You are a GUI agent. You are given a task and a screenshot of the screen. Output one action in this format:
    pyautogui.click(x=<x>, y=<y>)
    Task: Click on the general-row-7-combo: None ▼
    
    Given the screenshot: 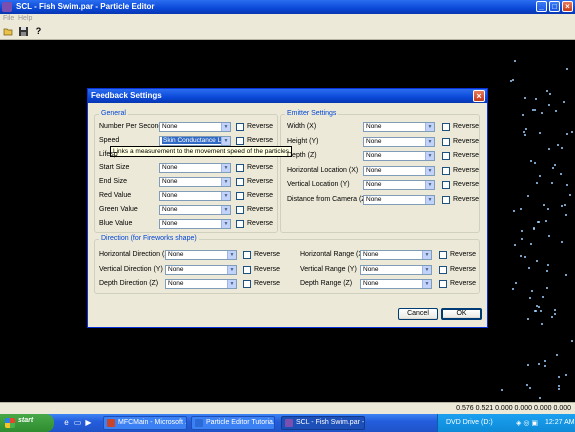 What is the action you would take?
    pyautogui.click(x=195, y=223)
    